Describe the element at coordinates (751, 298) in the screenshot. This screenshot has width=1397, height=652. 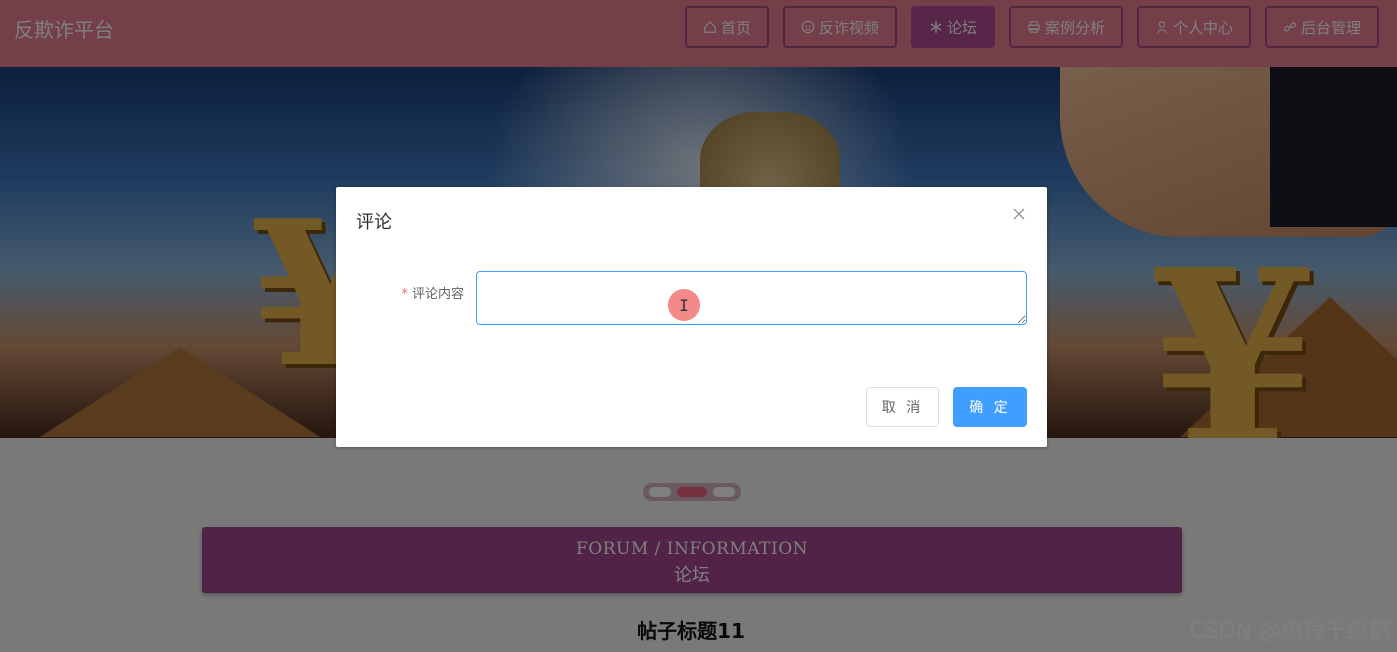
I see `comment-textarea` at that location.